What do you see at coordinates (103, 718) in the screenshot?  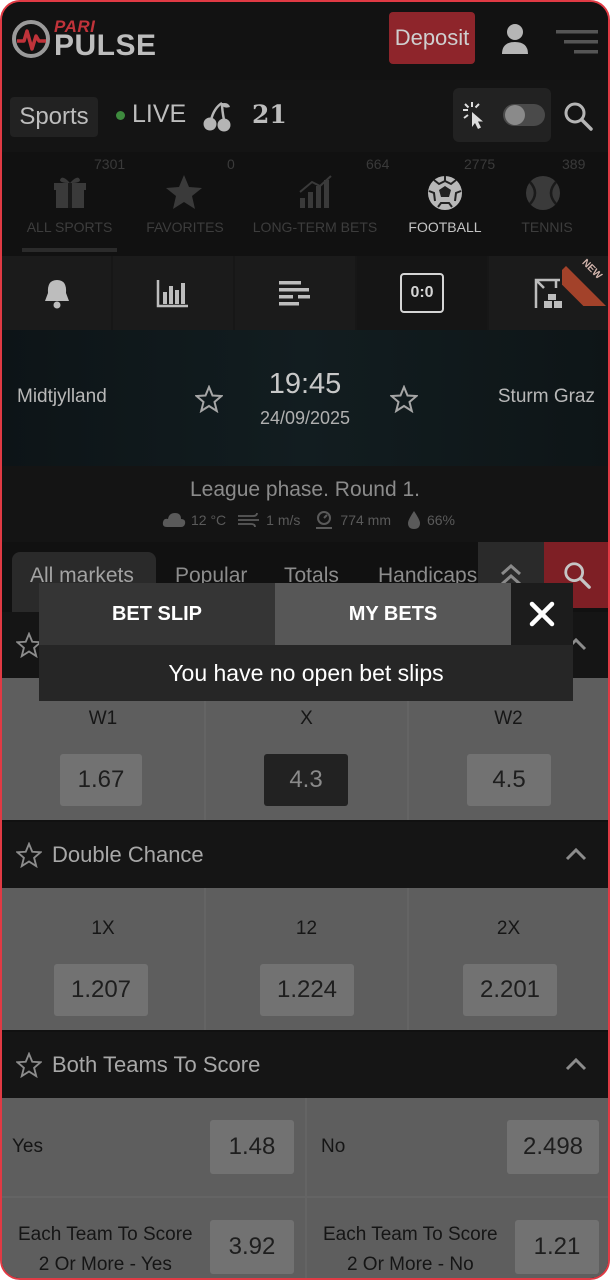 I see `outcome-label: W1` at bounding box center [103, 718].